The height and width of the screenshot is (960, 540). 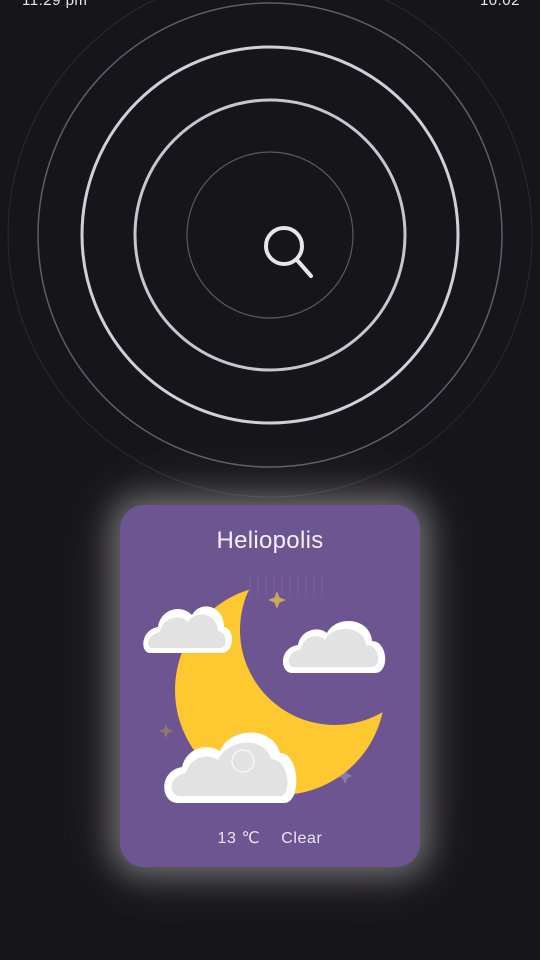 What do you see at coordinates (188, 629) in the screenshot?
I see `cloud-icon` at bounding box center [188, 629].